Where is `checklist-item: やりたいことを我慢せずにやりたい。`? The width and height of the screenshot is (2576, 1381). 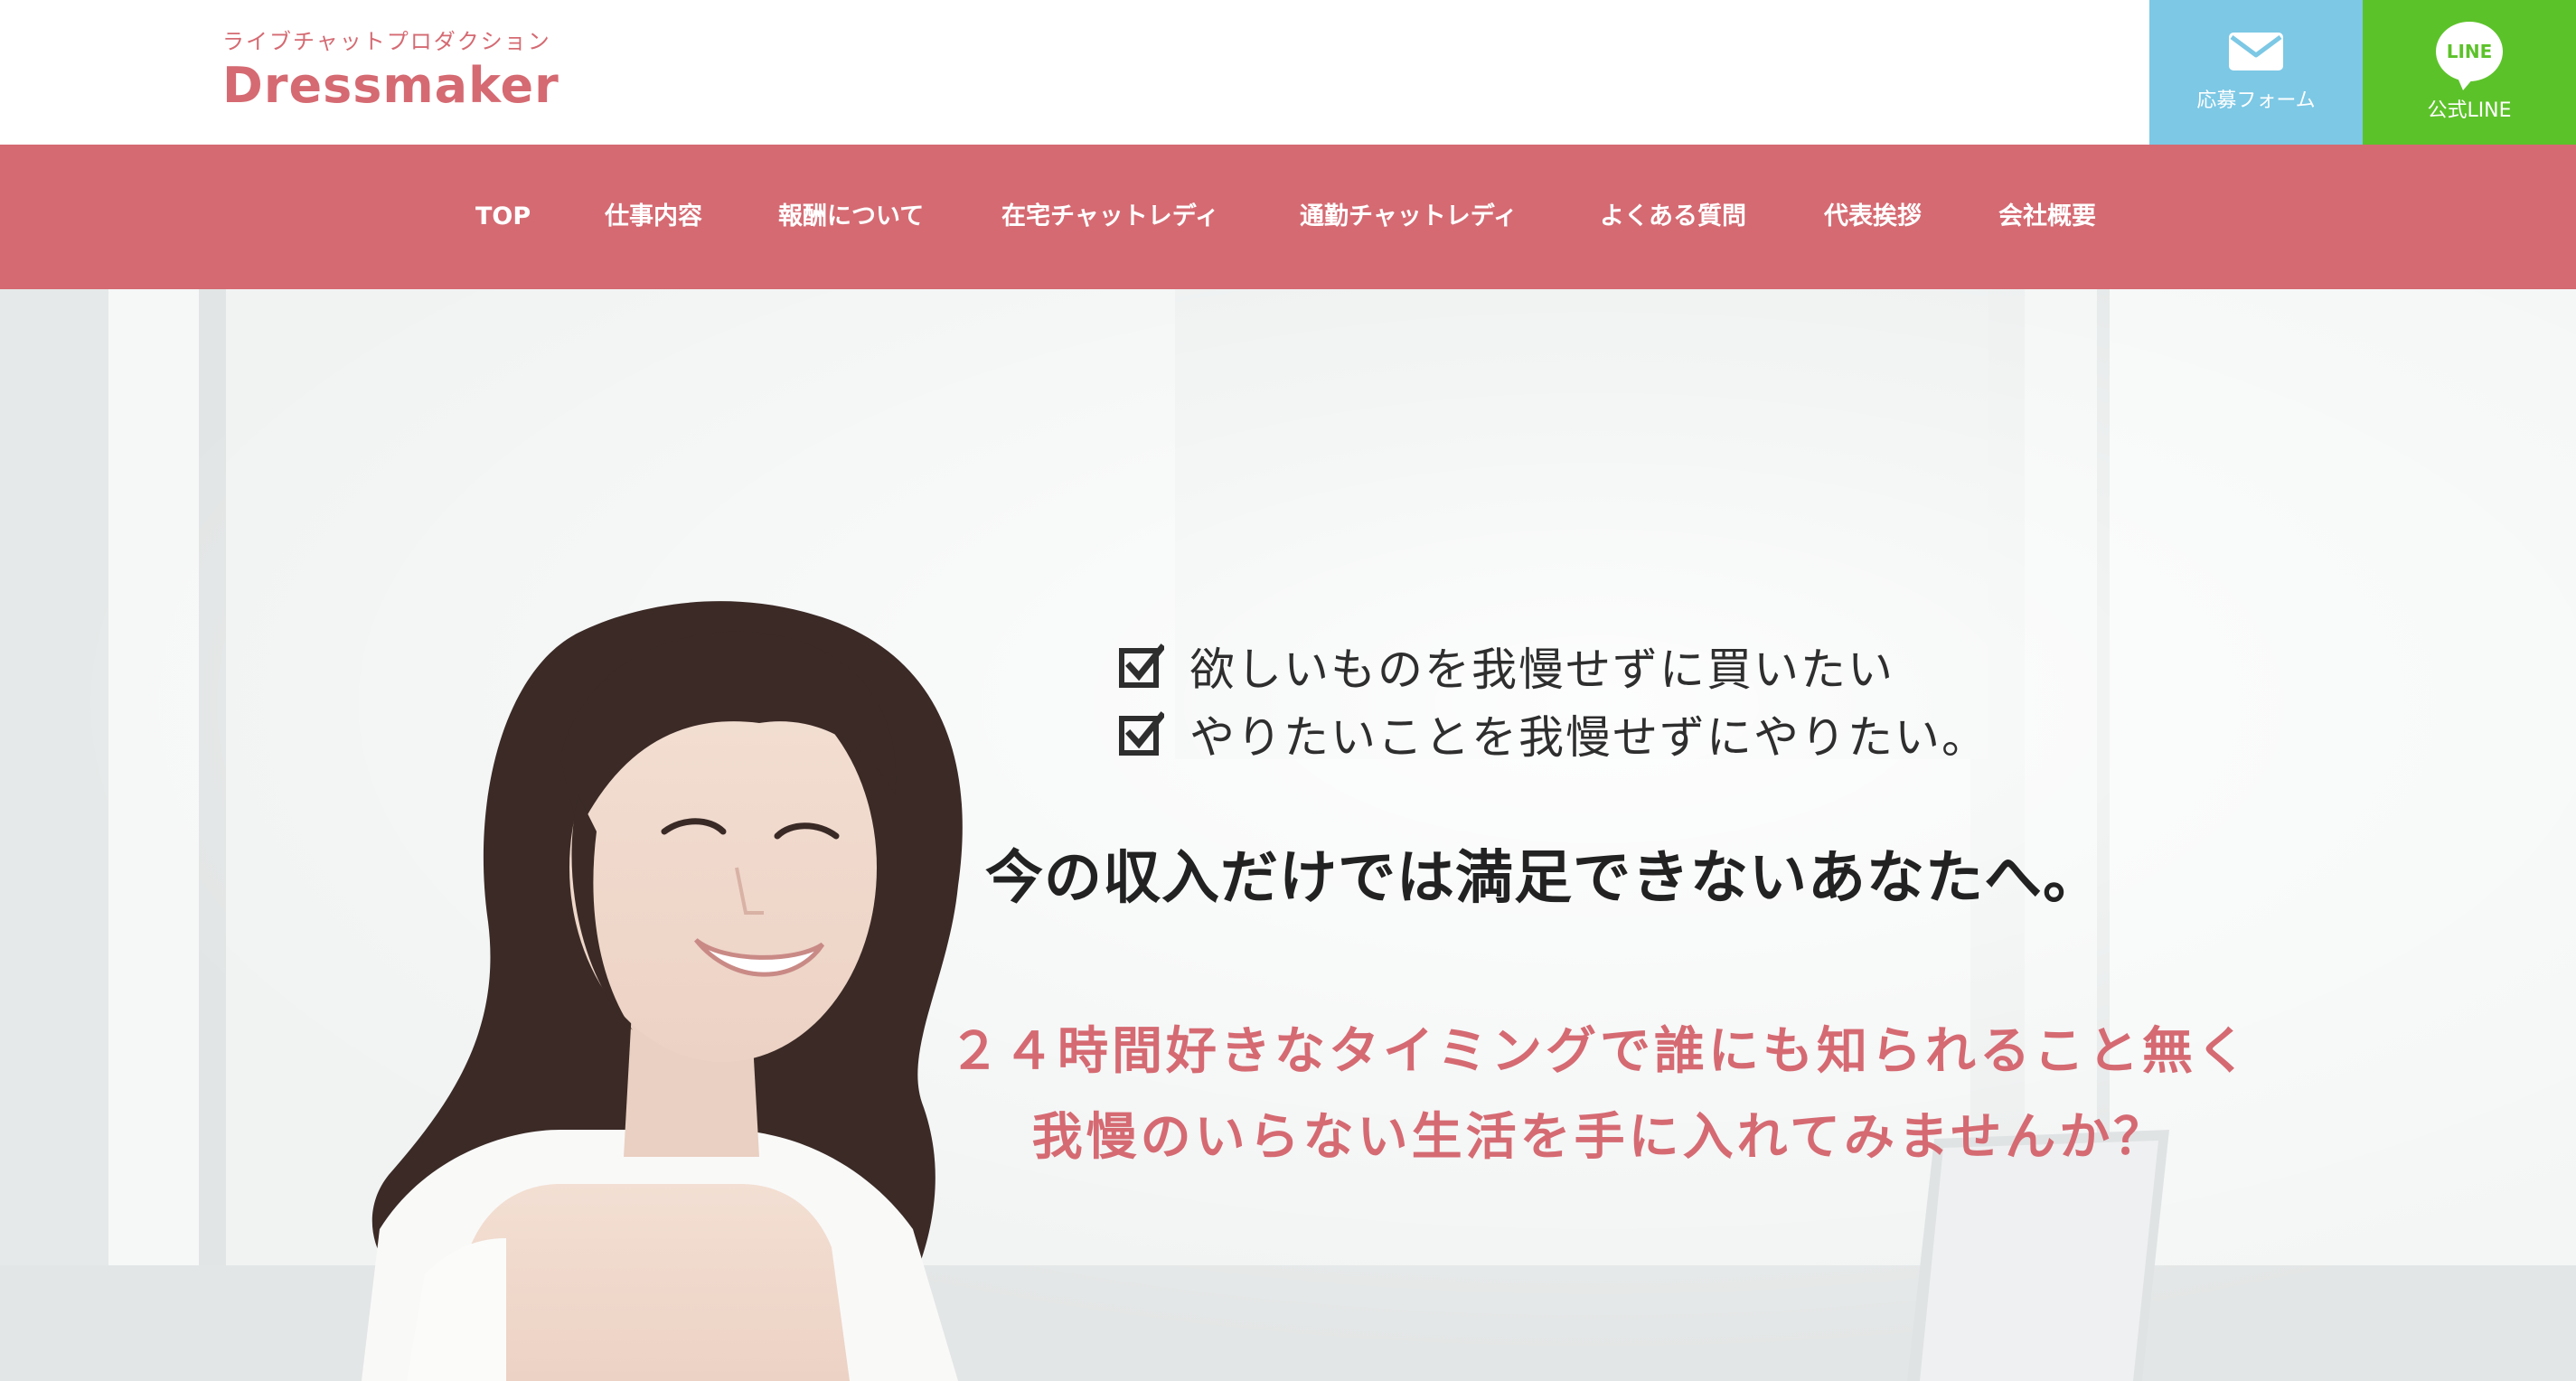 checklist-item: やりたいことを我慢せずにやりたい。 is located at coordinates (1552, 734).